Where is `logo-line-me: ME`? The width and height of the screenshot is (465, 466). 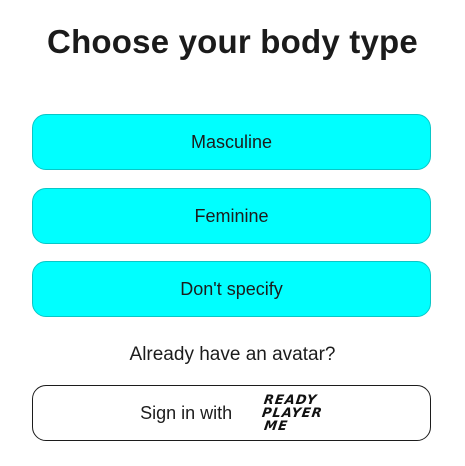
logo-line-me: ME is located at coordinates (276, 426).